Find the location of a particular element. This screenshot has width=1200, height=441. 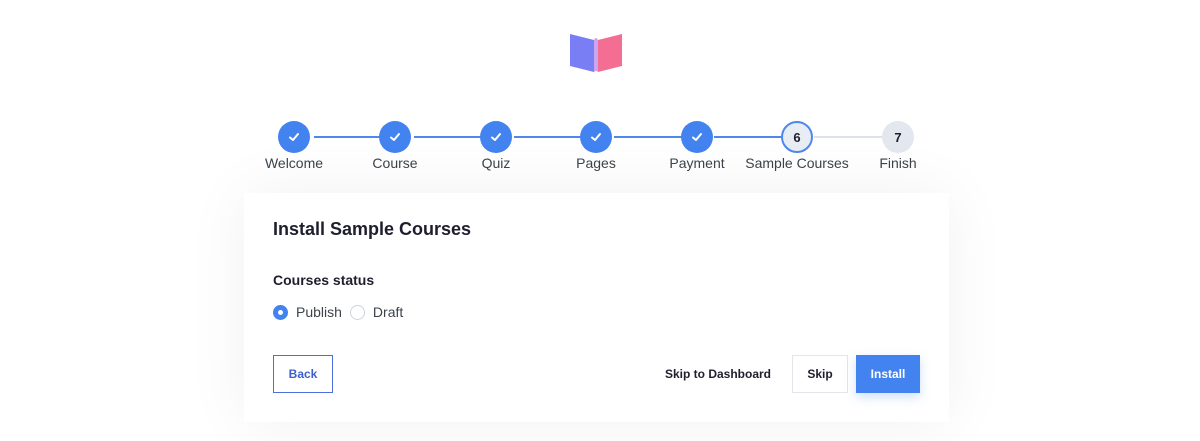

step-label-sample-courses: Sample Courses is located at coordinates (797, 163).